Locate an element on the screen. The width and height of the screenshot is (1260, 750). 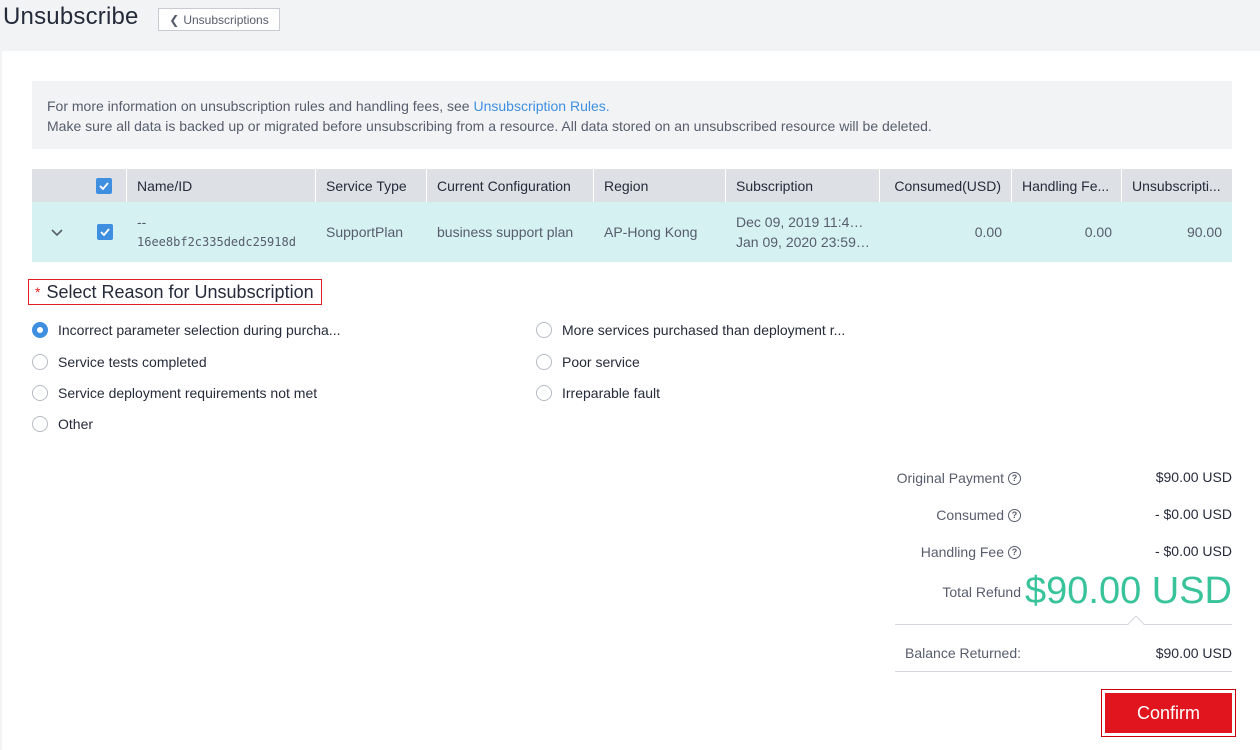
reason-option-label: Other is located at coordinates (76, 424).